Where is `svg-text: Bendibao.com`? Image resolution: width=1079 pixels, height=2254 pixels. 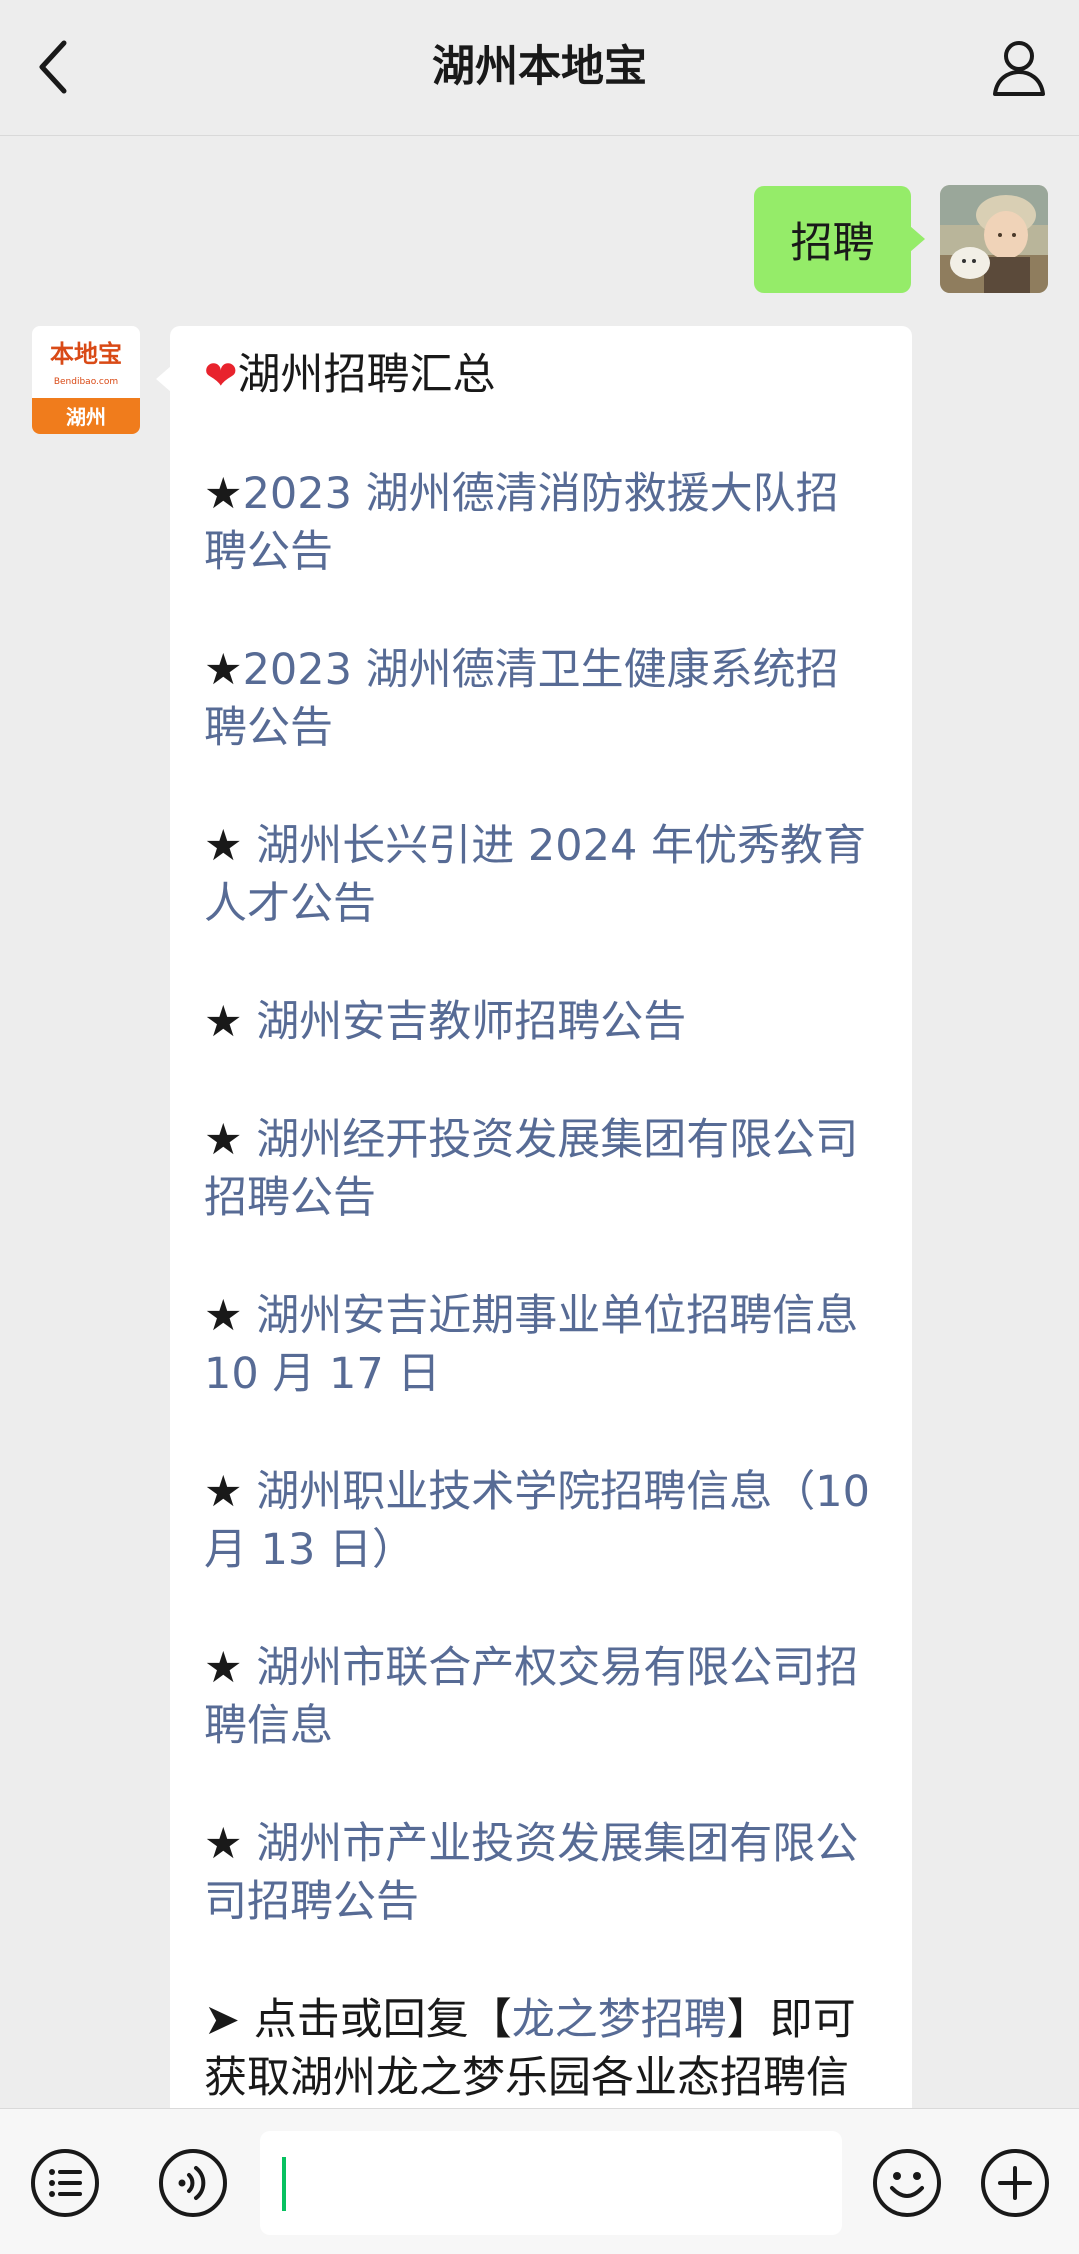
svg-text: Bendibao.com is located at coordinates (86, 382).